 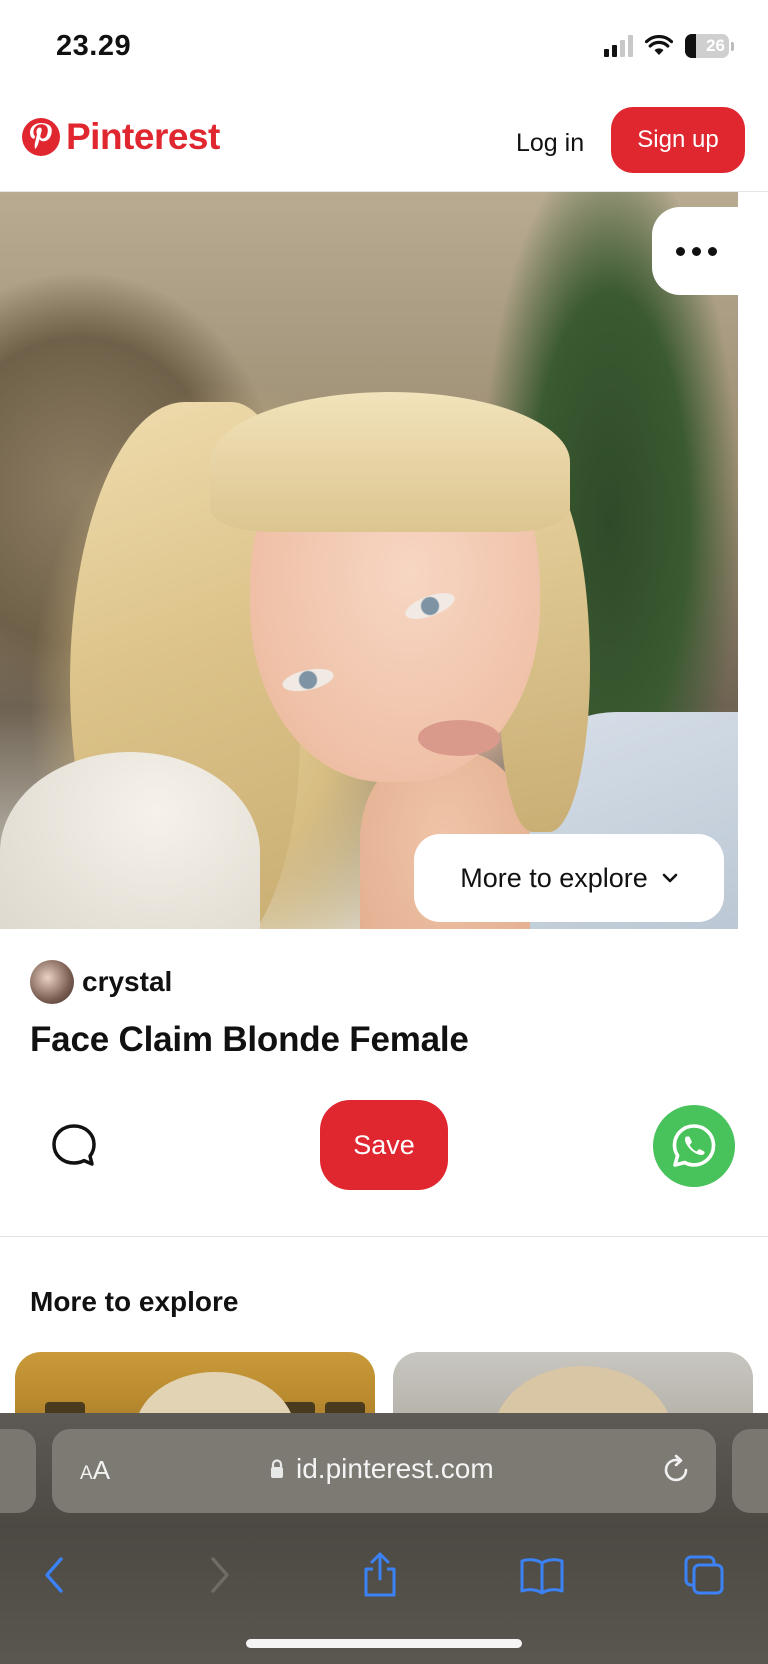 I want to click on url-text: id.pinterest.com, so click(x=395, y=1468).